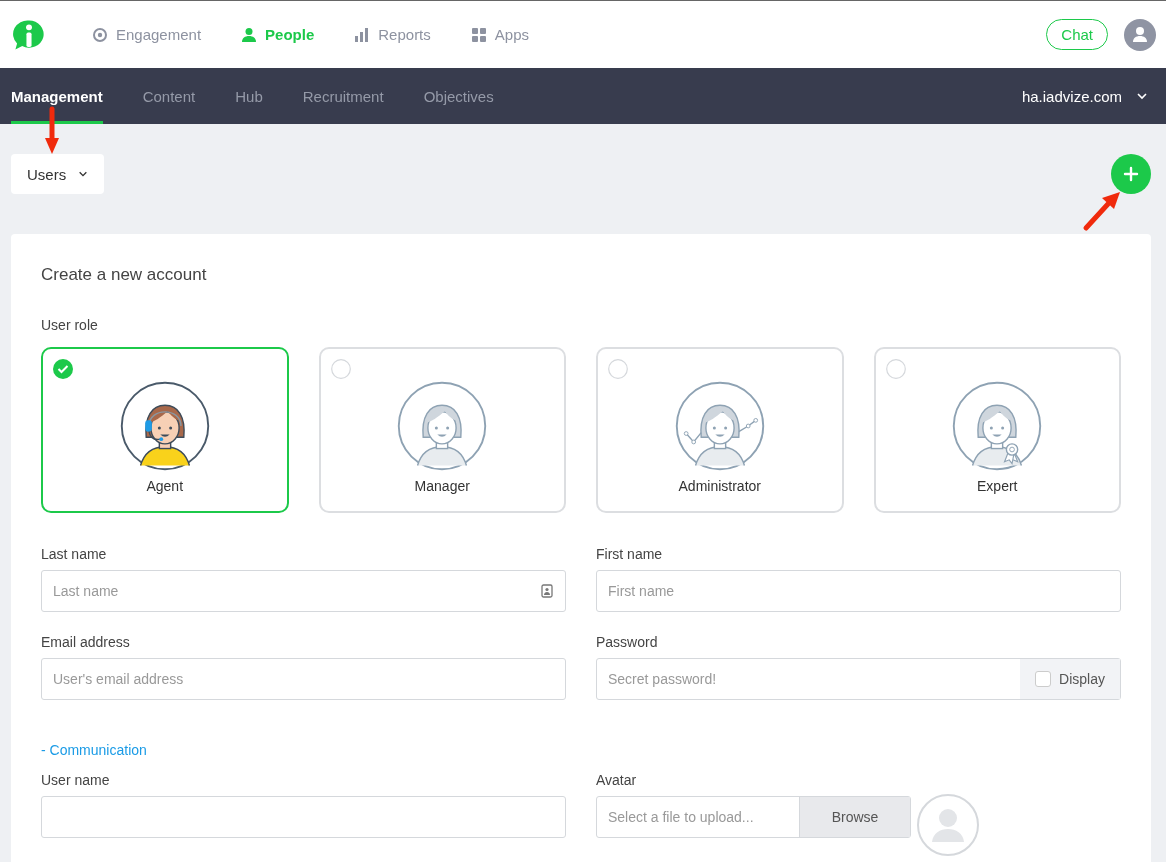  I want to click on nav-tab: Hub, so click(249, 96).